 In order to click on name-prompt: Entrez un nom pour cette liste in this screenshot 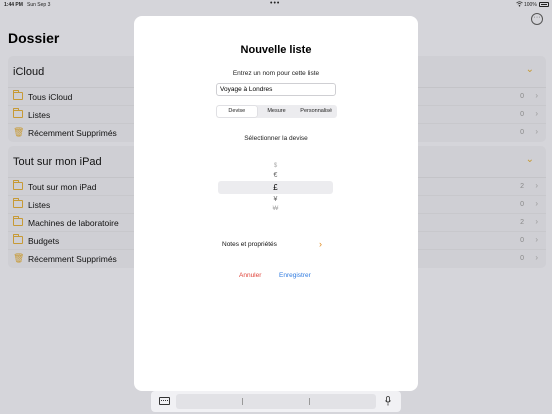, I will do `click(276, 73)`.